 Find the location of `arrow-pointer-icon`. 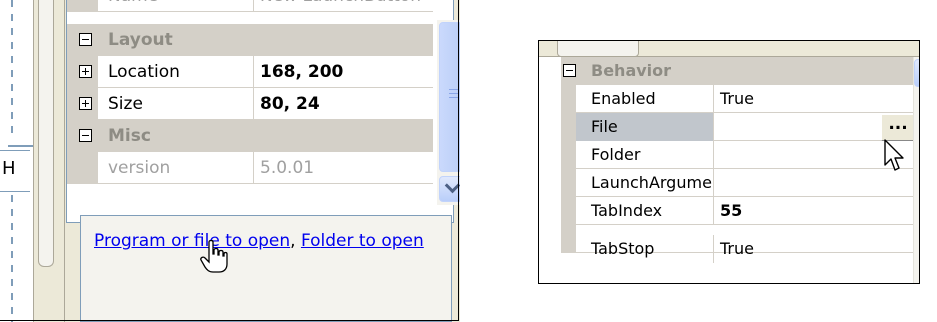

arrow-pointer-icon is located at coordinates (894, 155).